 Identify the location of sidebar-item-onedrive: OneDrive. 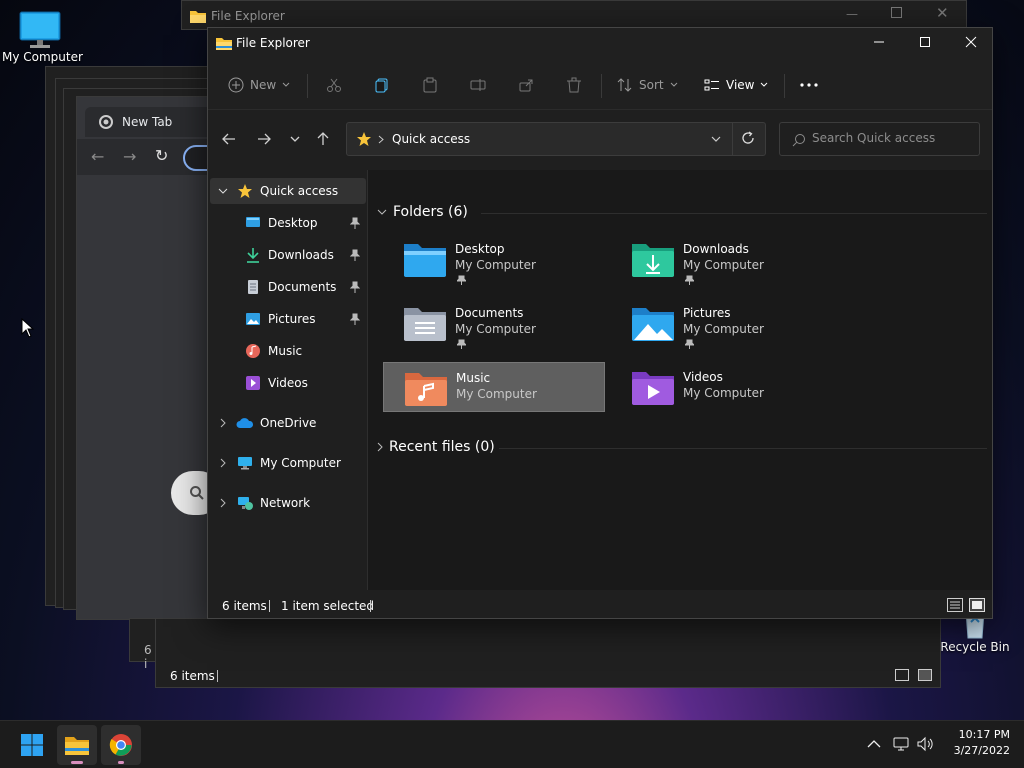
(288, 423).